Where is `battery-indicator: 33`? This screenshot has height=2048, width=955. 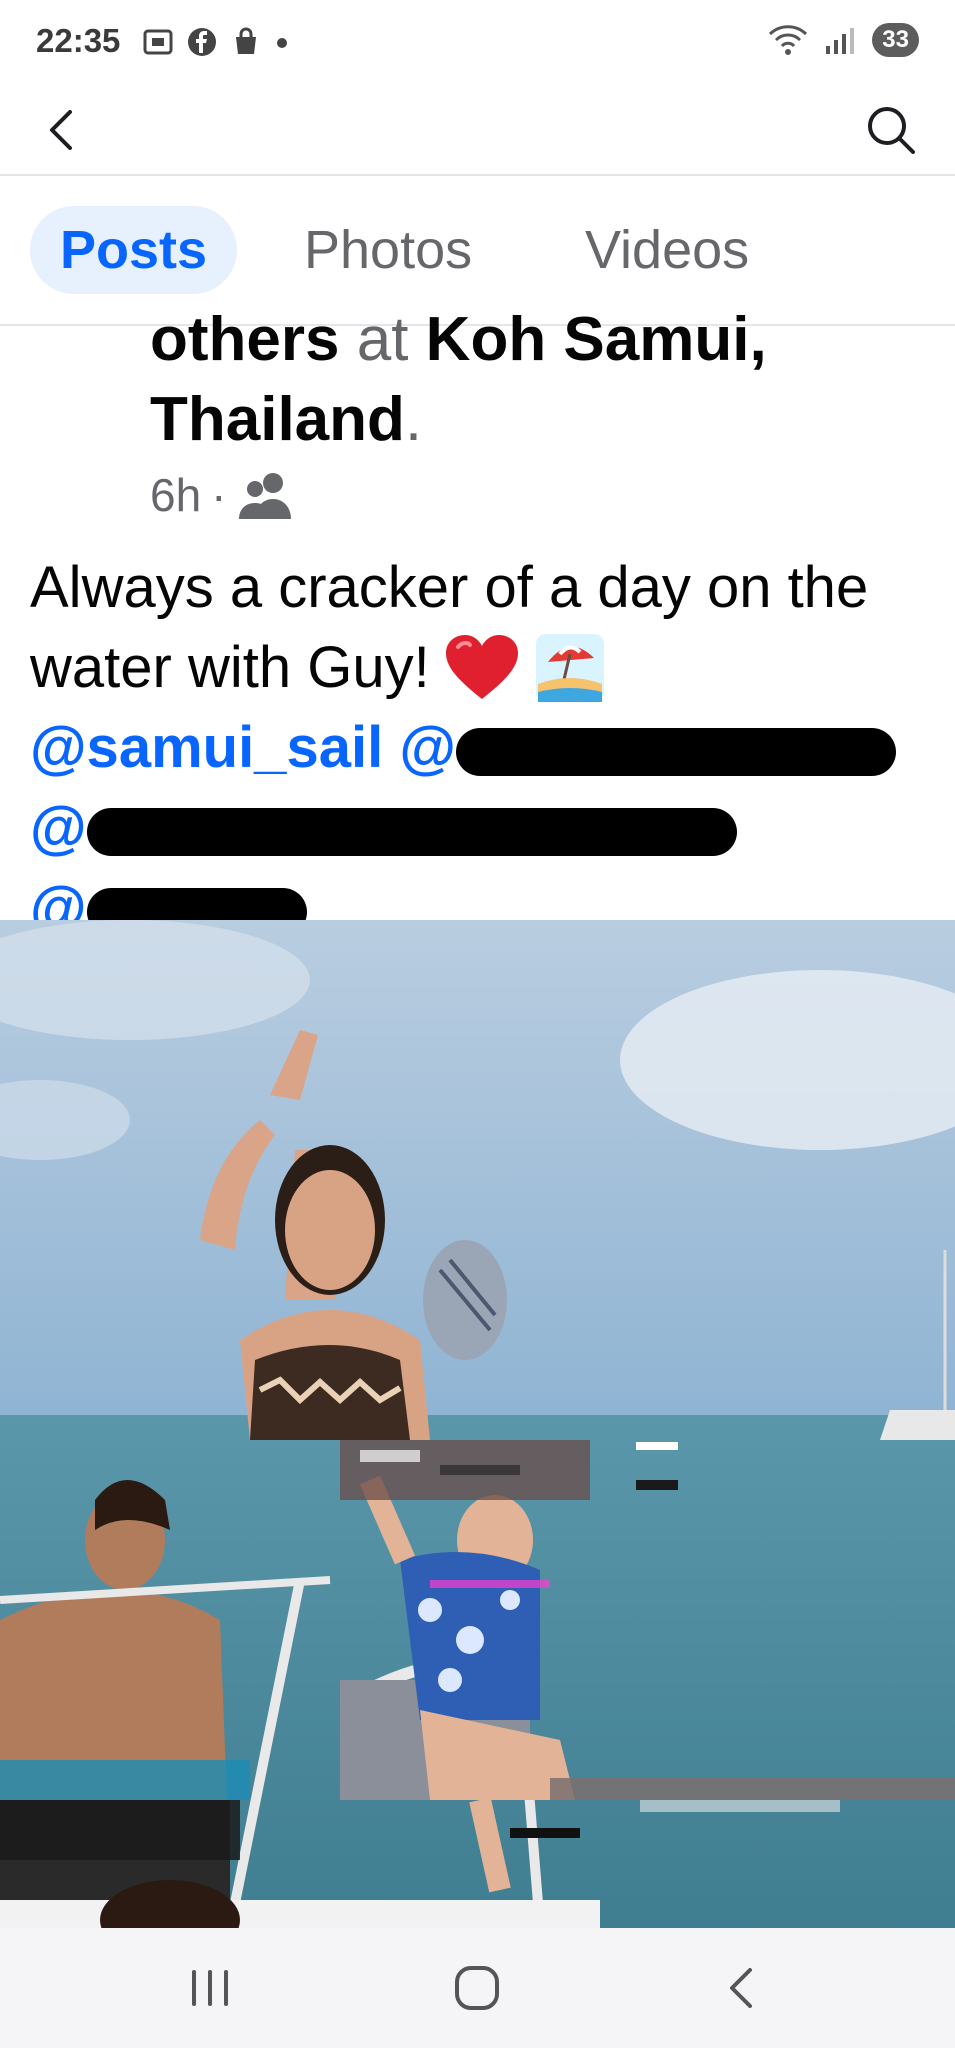
battery-indicator: 33 is located at coordinates (895, 40).